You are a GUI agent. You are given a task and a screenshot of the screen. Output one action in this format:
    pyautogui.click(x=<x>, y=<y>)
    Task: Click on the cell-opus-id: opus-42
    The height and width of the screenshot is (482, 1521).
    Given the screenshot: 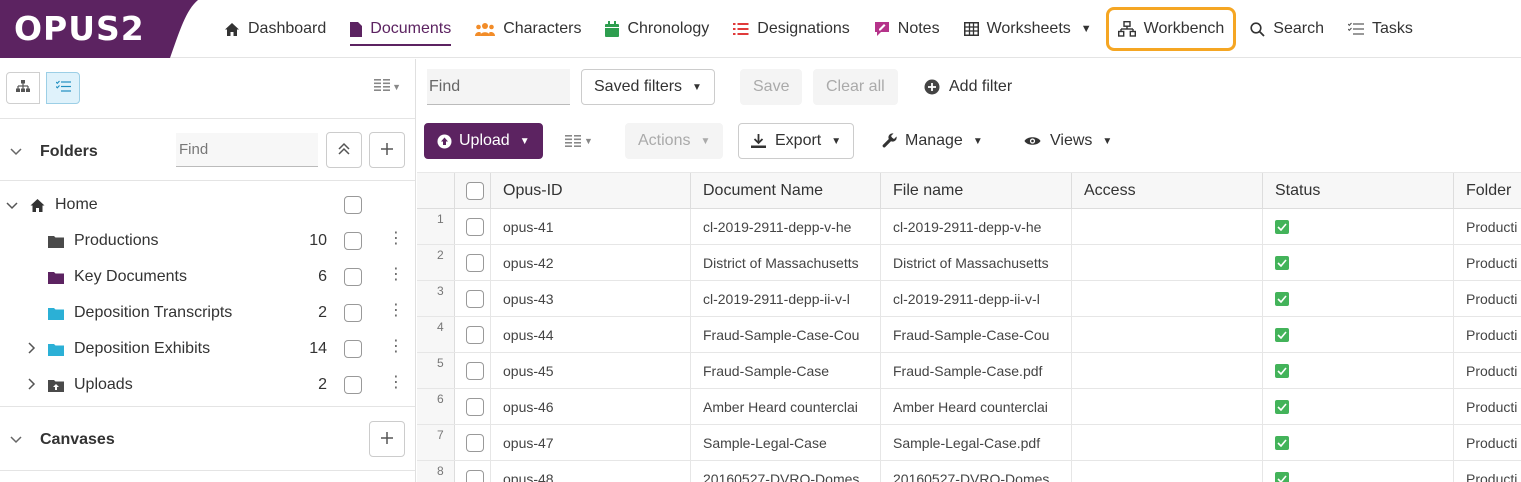 What is the action you would take?
    pyautogui.click(x=591, y=262)
    